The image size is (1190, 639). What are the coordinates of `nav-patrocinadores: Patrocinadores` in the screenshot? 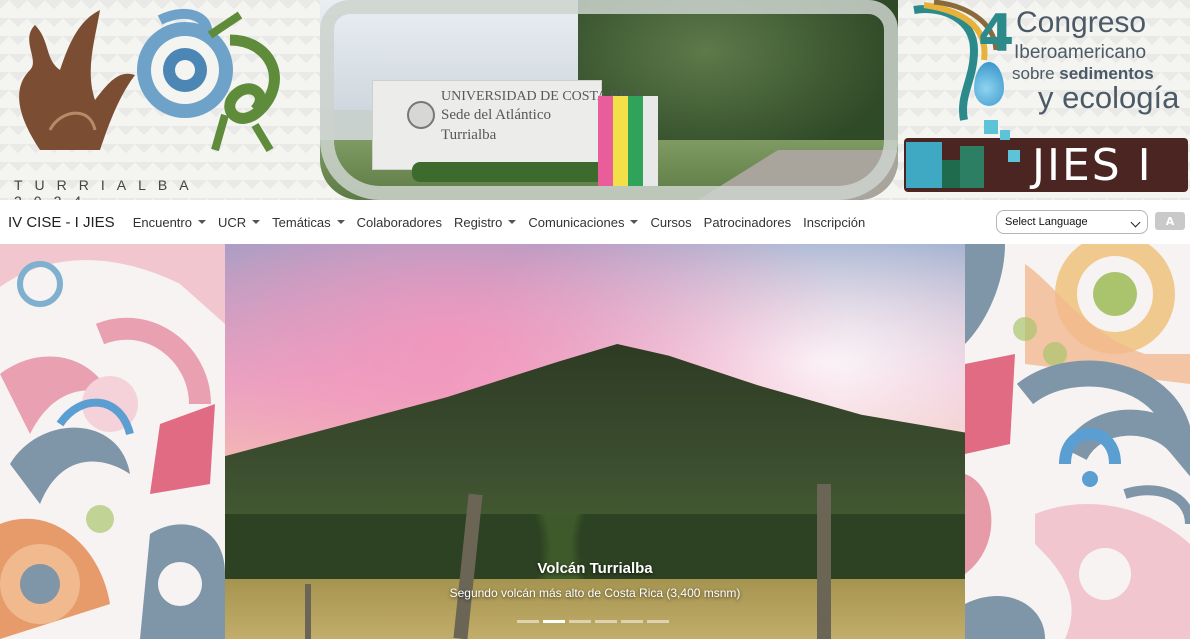 It's located at (747, 222).